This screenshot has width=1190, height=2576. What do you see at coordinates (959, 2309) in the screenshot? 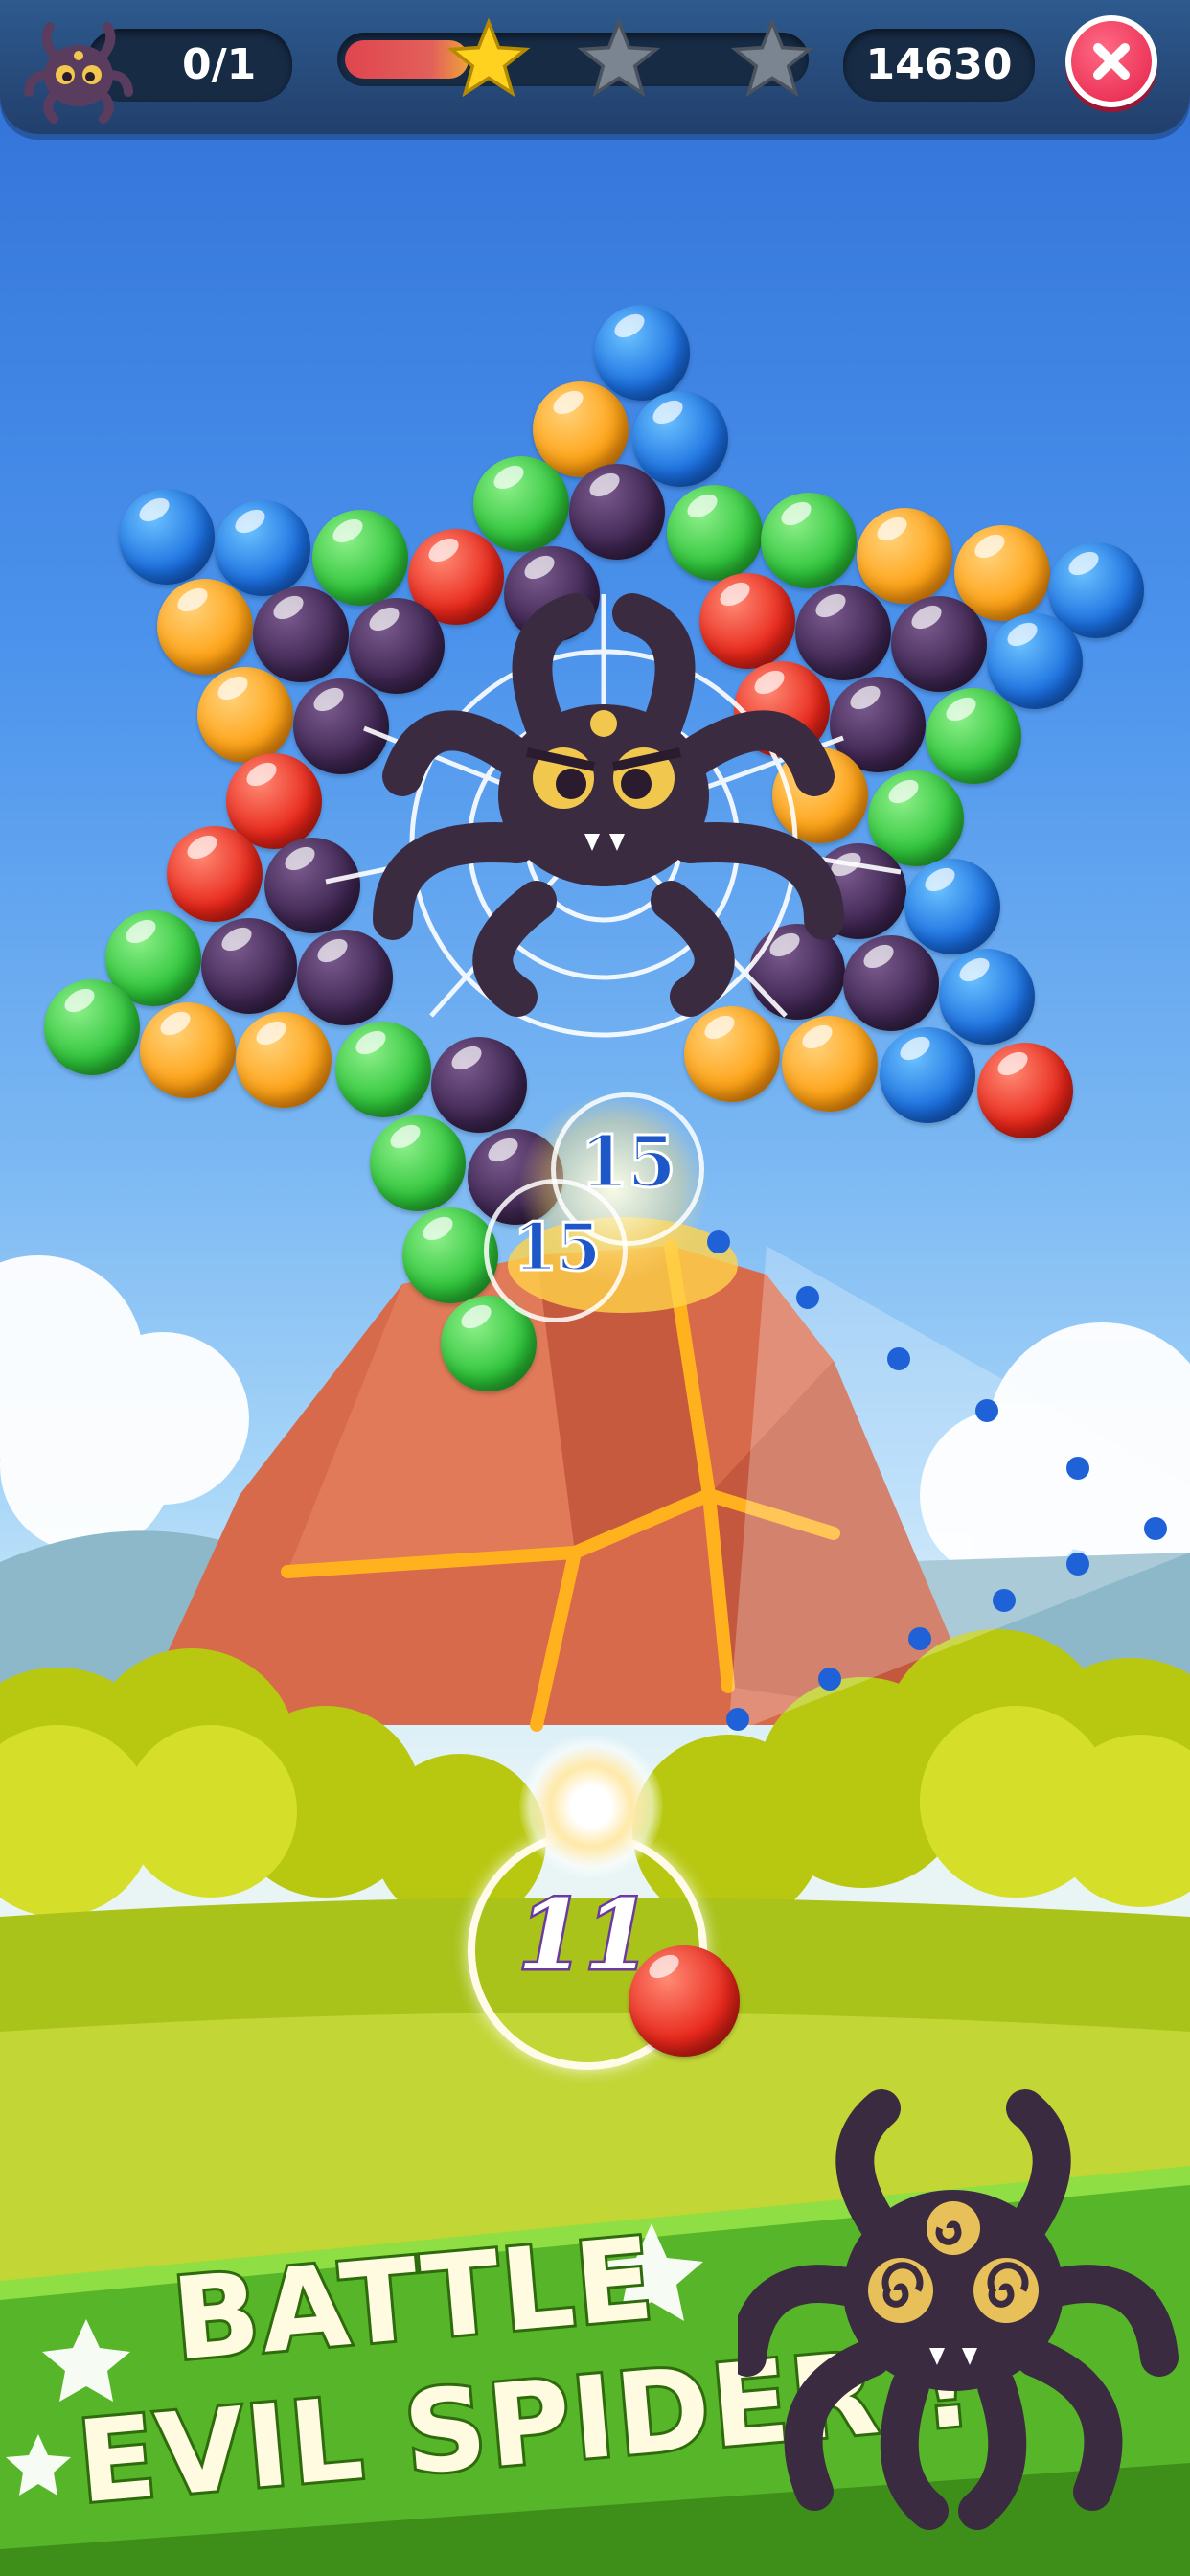
I see `evil-spider-mascot` at bounding box center [959, 2309].